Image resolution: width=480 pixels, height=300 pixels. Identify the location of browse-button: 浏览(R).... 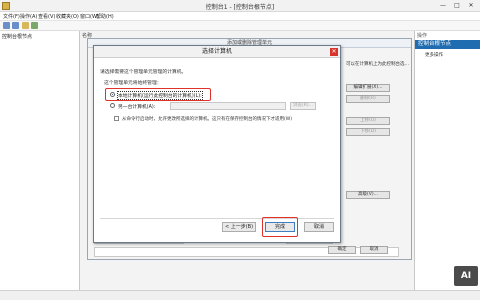
(303, 106).